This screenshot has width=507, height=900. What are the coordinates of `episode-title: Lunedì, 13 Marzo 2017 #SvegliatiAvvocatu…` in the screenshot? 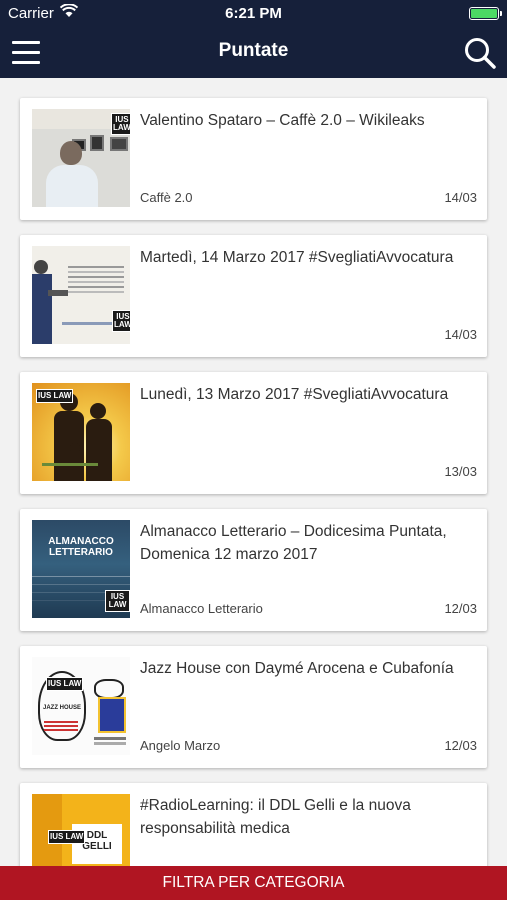 It's located at (294, 394).